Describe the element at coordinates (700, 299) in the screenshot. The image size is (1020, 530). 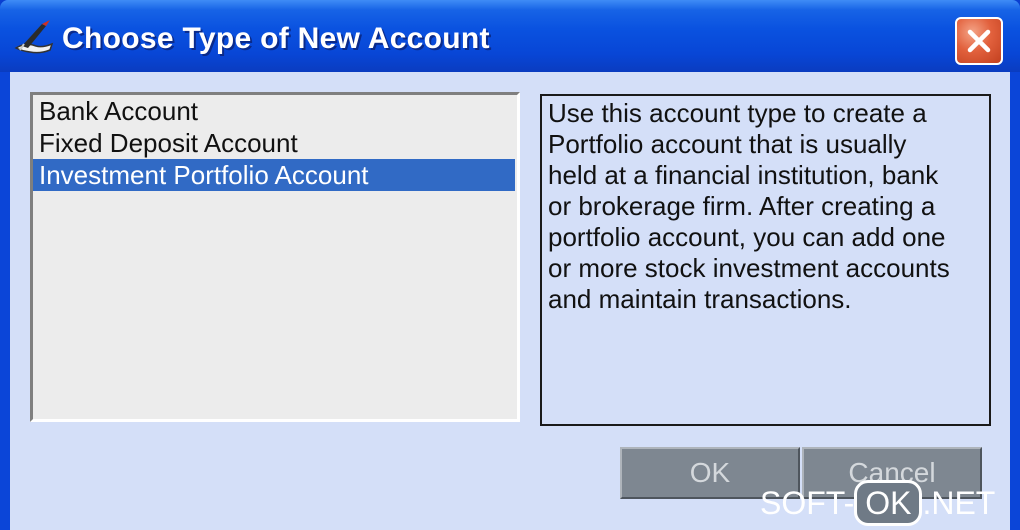
I see `description-line: and maintain transactions.` at that location.